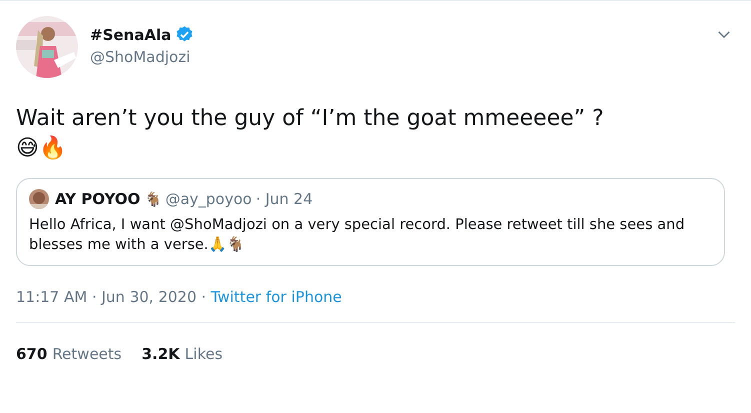 The image size is (751, 413). I want to click on author-name: #SenaAla, so click(131, 35).